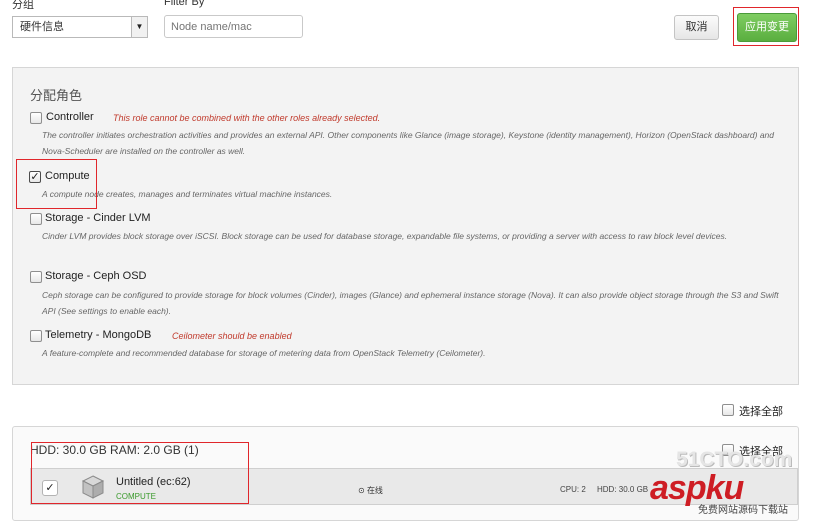 This screenshot has height=521, width=820. What do you see at coordinates (23, 5) in the screenshot?
I see `group-by-label: 分组` at bounding box center [23, 5].